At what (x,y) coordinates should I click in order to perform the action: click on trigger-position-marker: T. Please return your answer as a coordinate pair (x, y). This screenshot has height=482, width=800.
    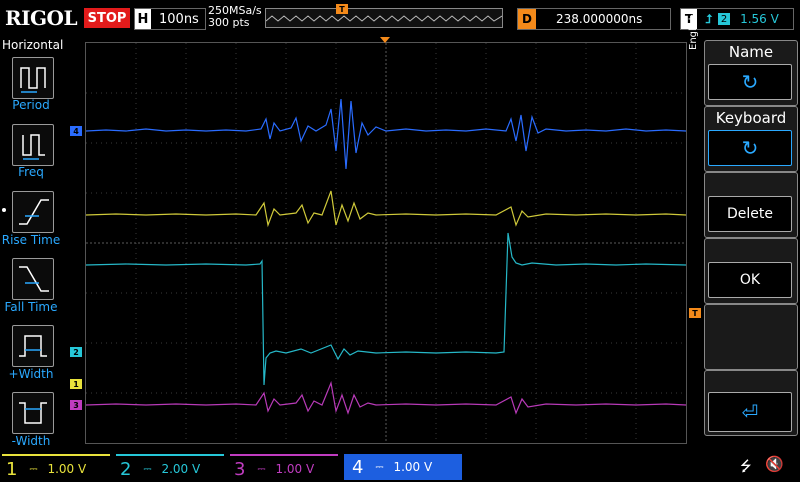
    Looking at the image, I should click on (342, 9).